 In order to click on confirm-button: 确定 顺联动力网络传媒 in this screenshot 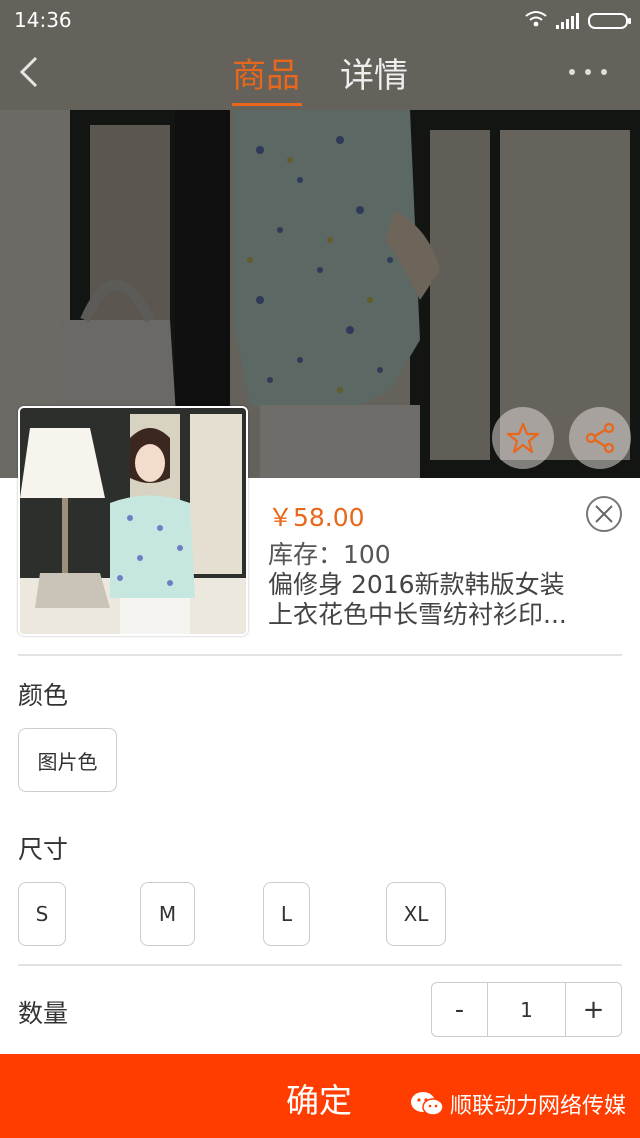, I will do `click(320, 1096)`.